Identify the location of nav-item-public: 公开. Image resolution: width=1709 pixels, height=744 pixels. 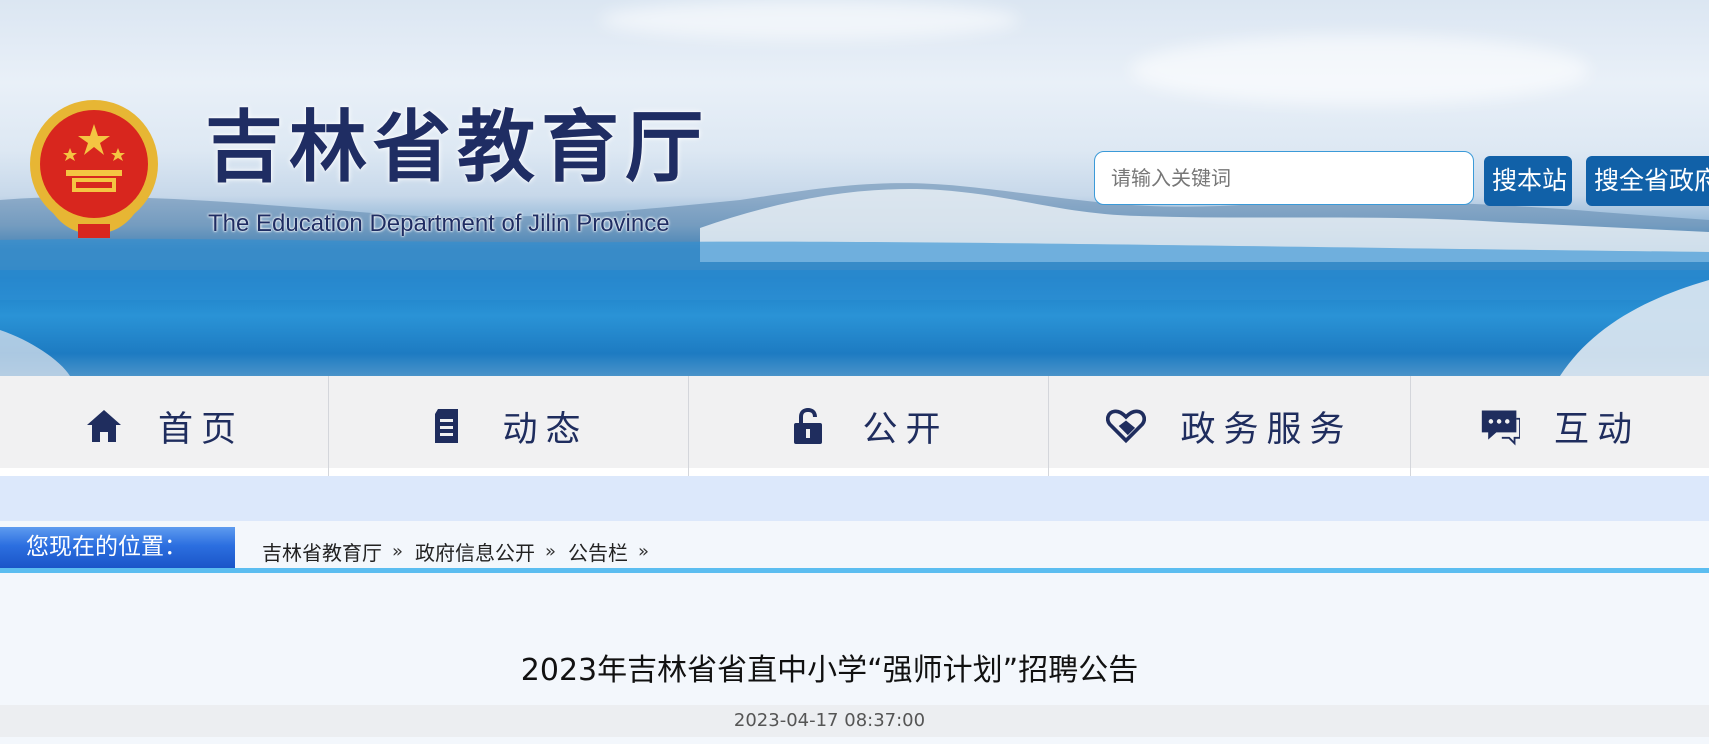
(869, 426).